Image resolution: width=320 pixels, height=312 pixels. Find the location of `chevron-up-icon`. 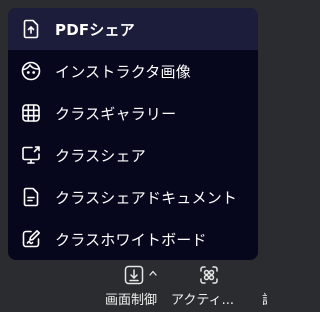

chevron-up-icon is located at coordinates (153, 269).